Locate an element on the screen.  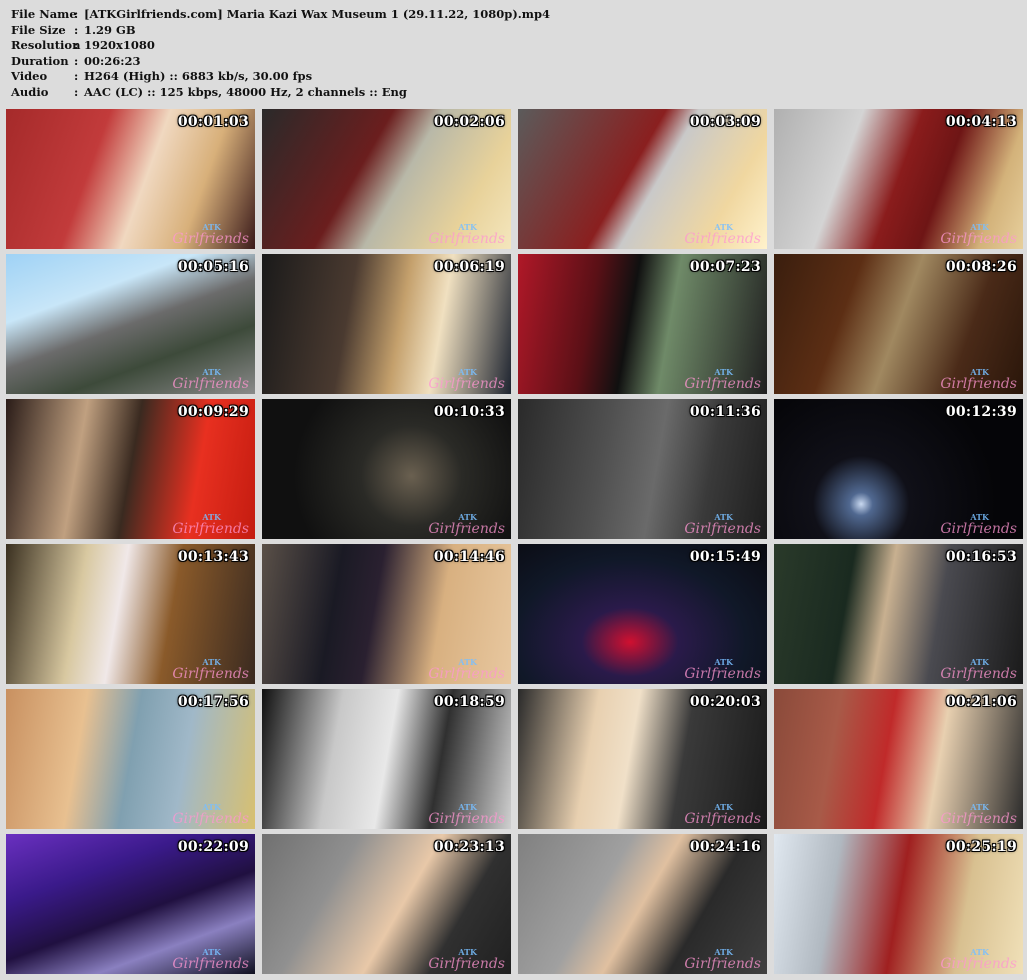
timestamp-label: 00:12:39 is located at coordinates (981, 412).